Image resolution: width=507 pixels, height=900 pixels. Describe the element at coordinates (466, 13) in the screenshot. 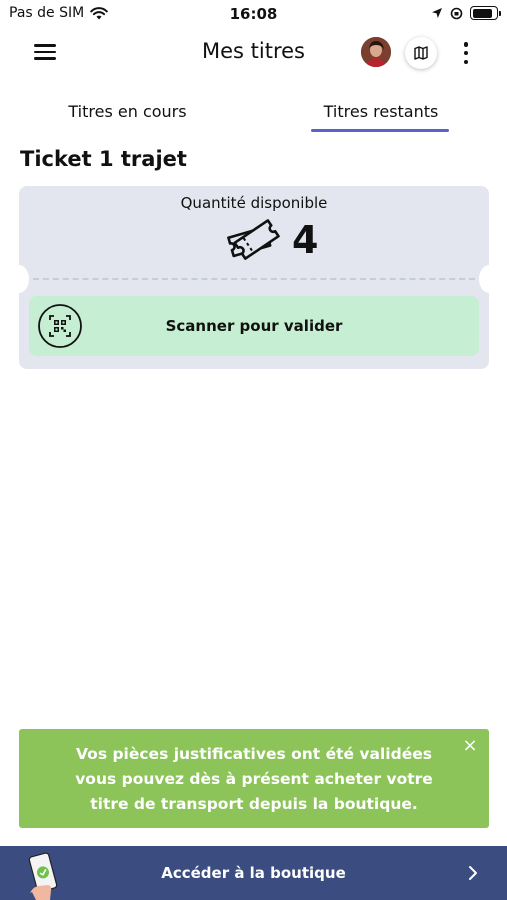

I see `status-bar-right` at that location.